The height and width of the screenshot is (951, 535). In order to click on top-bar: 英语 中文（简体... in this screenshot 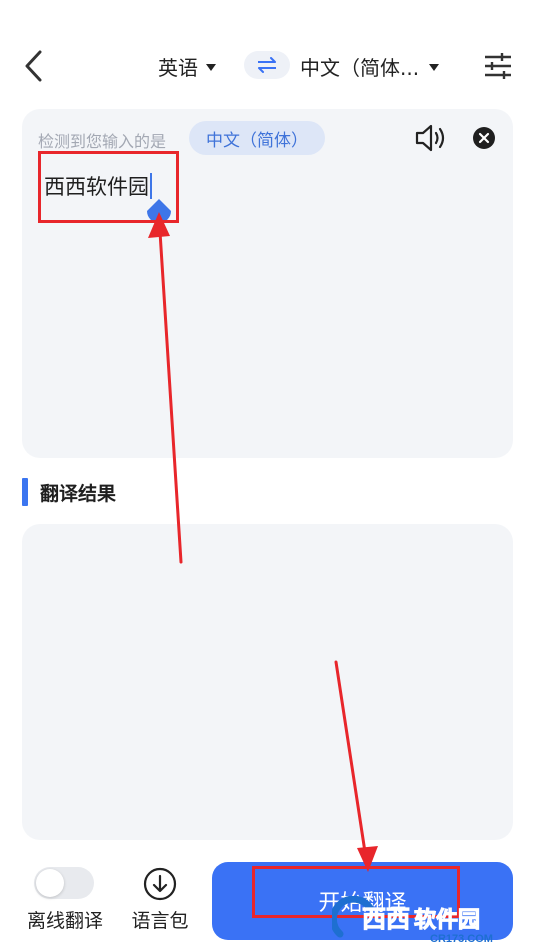, I will do `click(267, 52)`.